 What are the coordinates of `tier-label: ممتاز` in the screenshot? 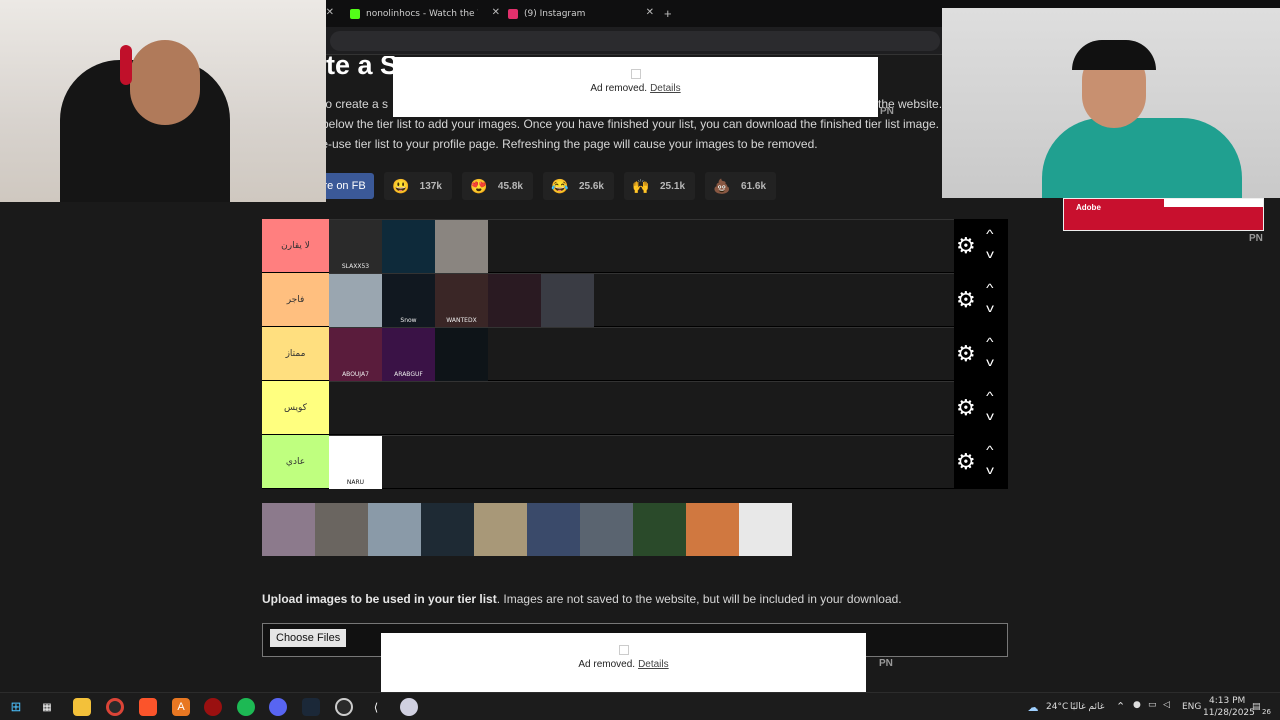 It's located at (295, 353).